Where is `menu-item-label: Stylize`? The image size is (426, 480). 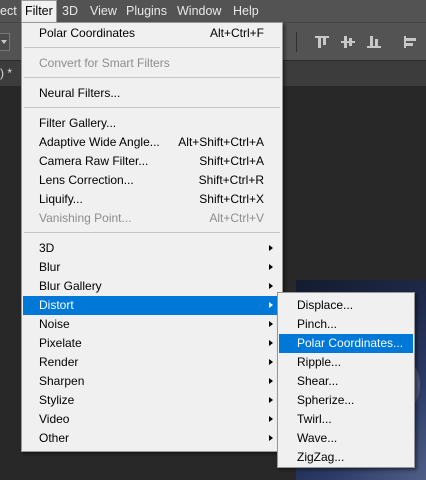 menu-item-label: Stylize is located at coordinates (57, 400).